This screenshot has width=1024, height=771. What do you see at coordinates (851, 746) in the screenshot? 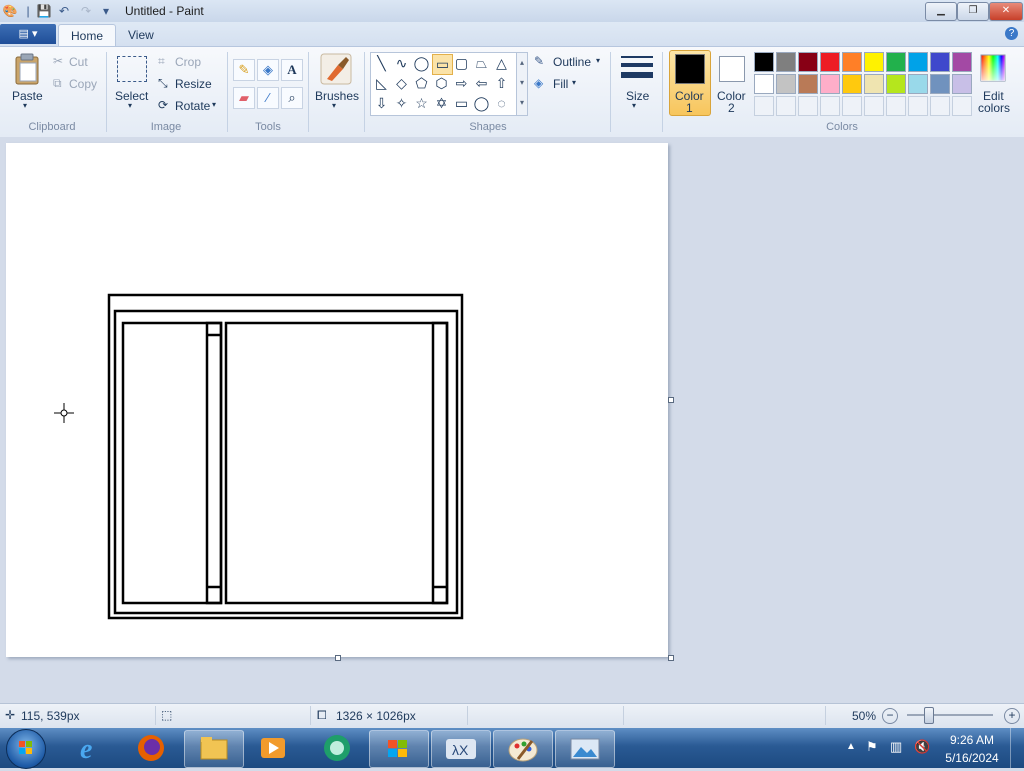
I see `show-hidden-icons: ▲` at bounding box center [851, 746].